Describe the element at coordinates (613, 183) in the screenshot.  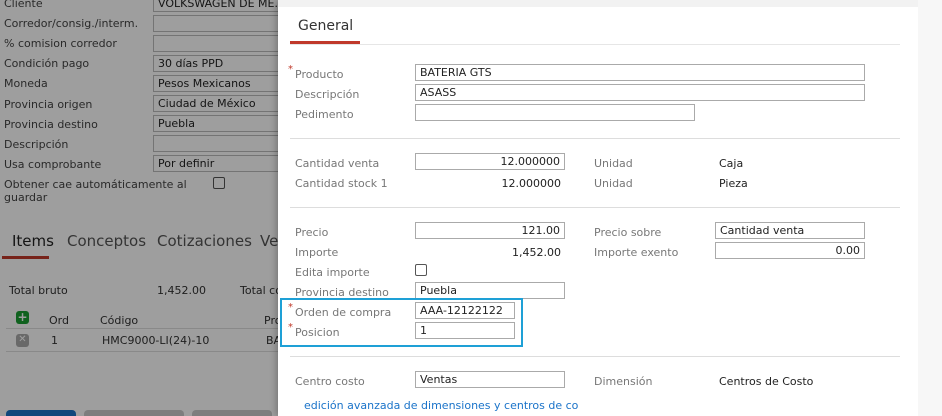
I see `unidad-stock-label: Unidad` at that location.